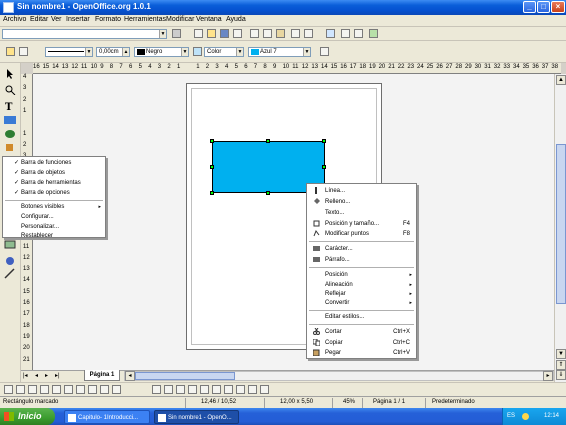  Describe the element at coordinates (361, 275) in the screenshot. I see `menu-item-posicion: Posición ▸` at that location.